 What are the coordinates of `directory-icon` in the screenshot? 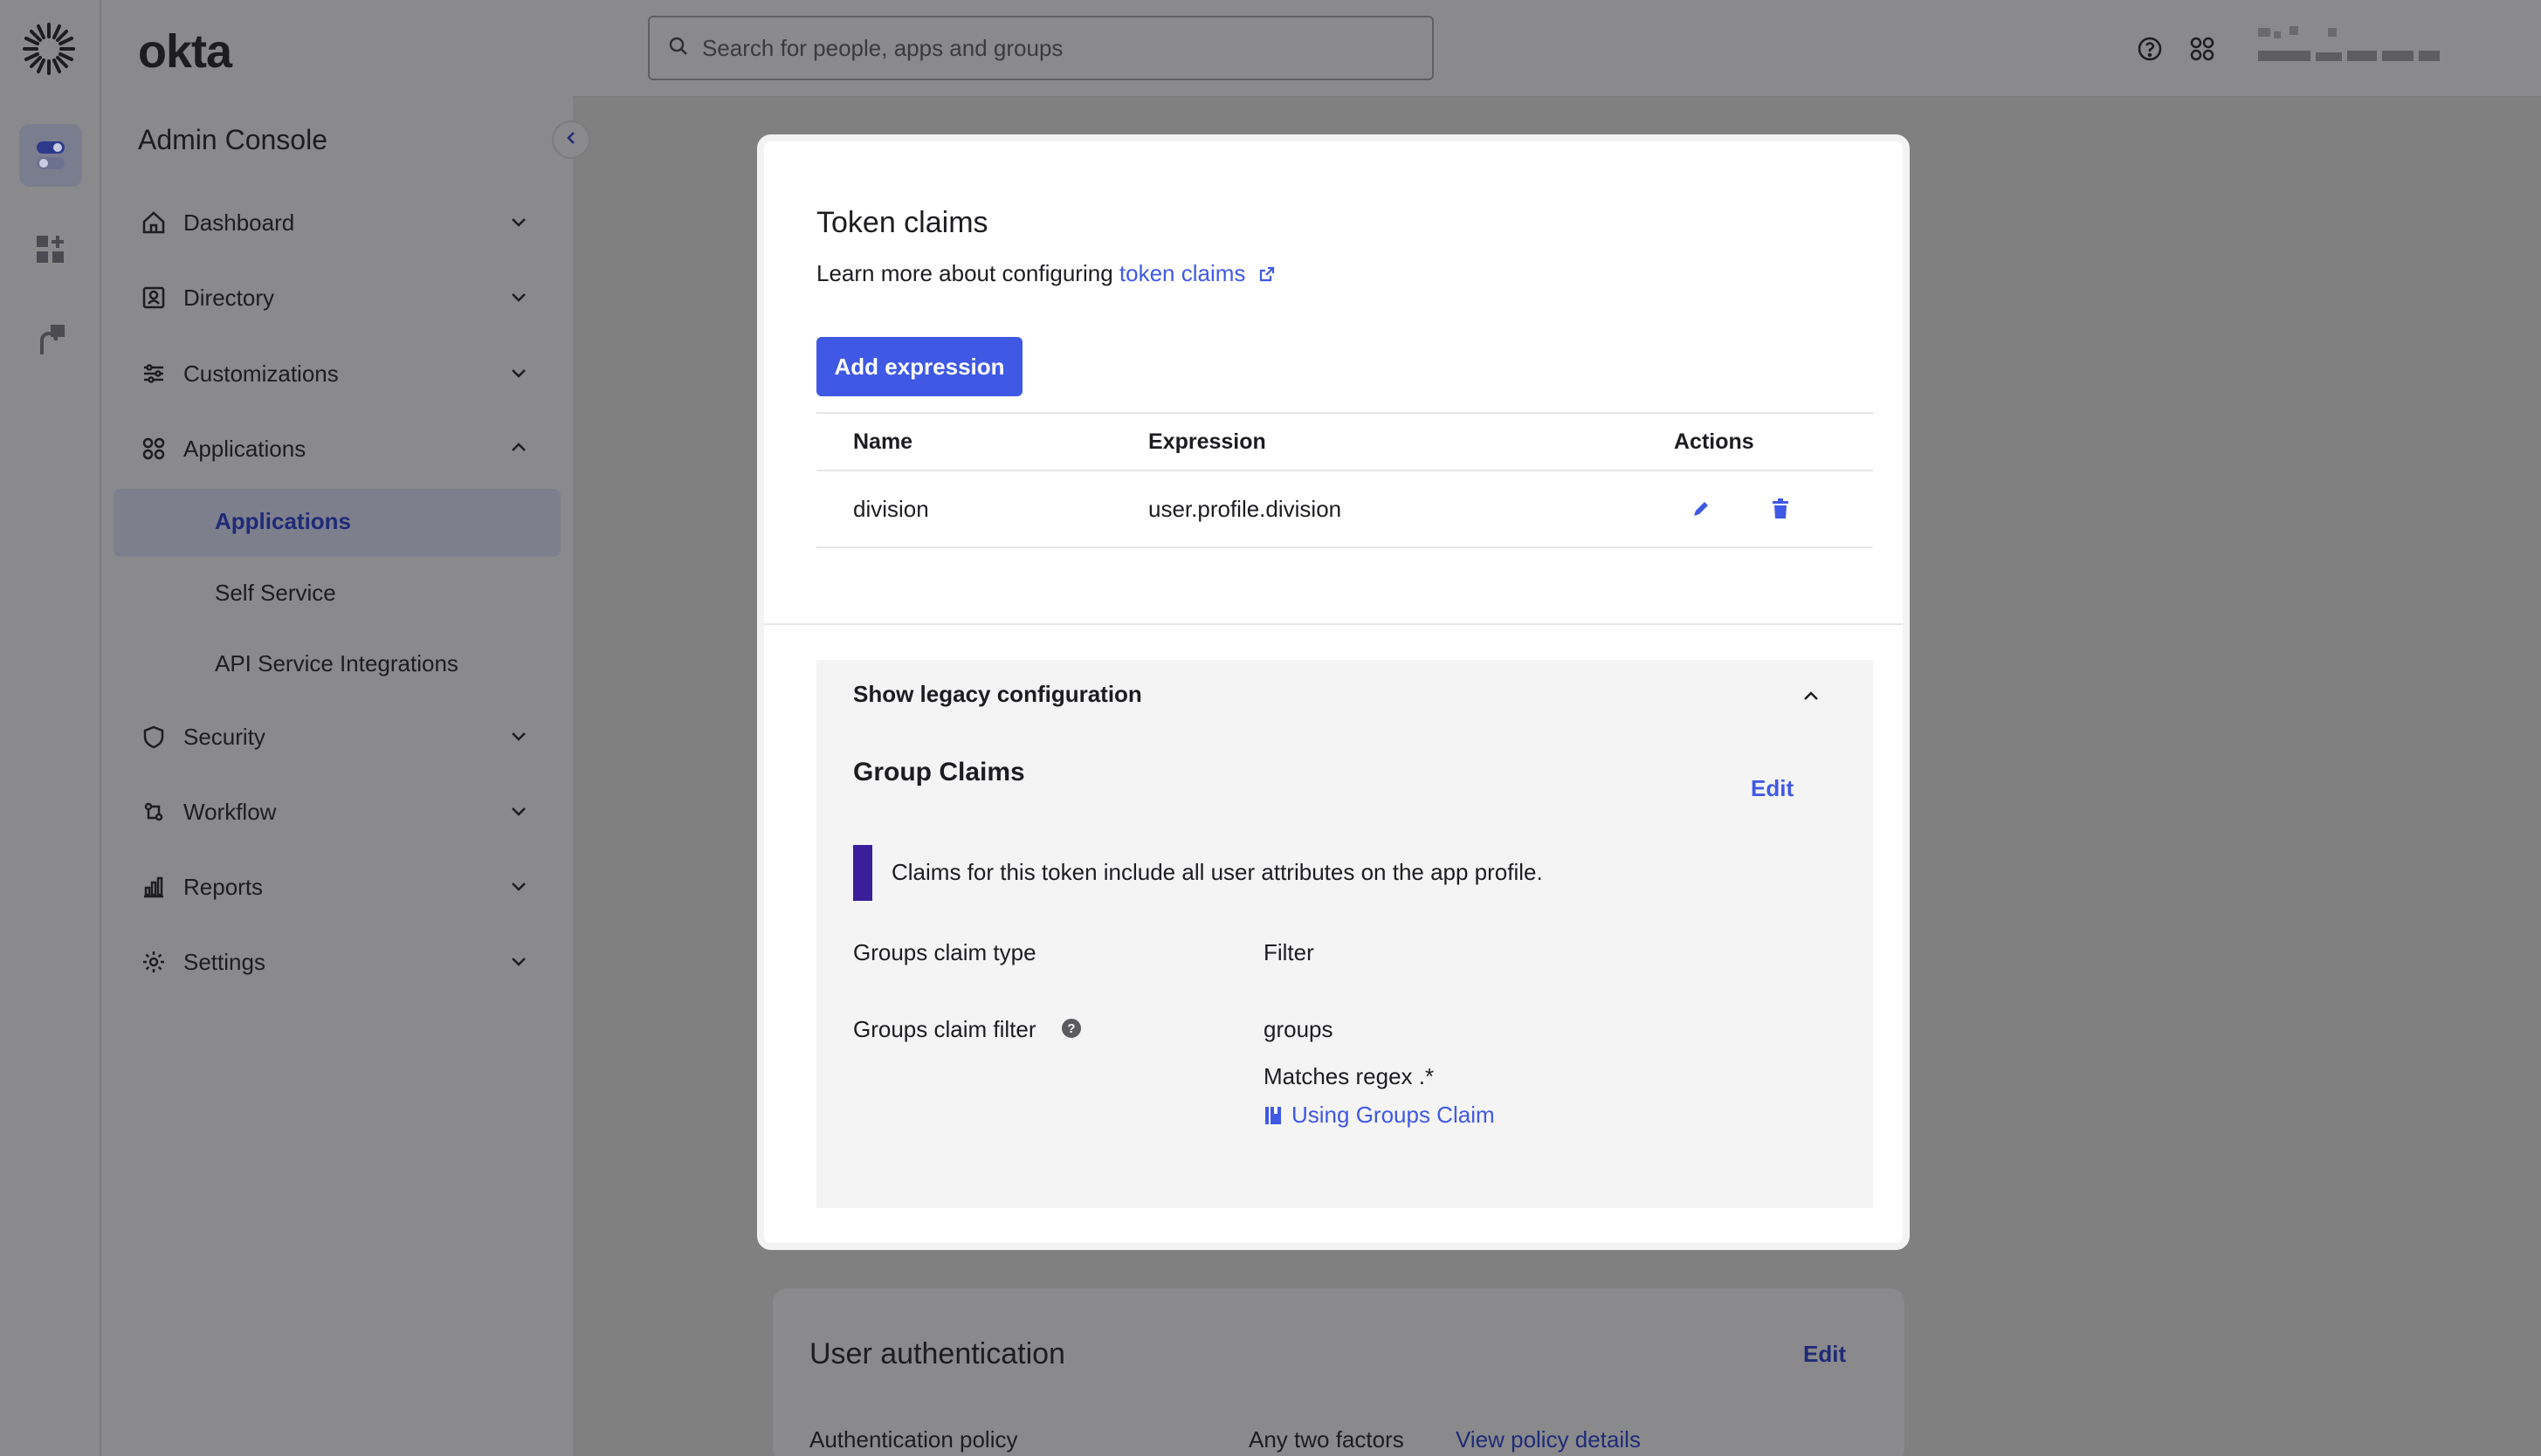 It's located at (153, 297).